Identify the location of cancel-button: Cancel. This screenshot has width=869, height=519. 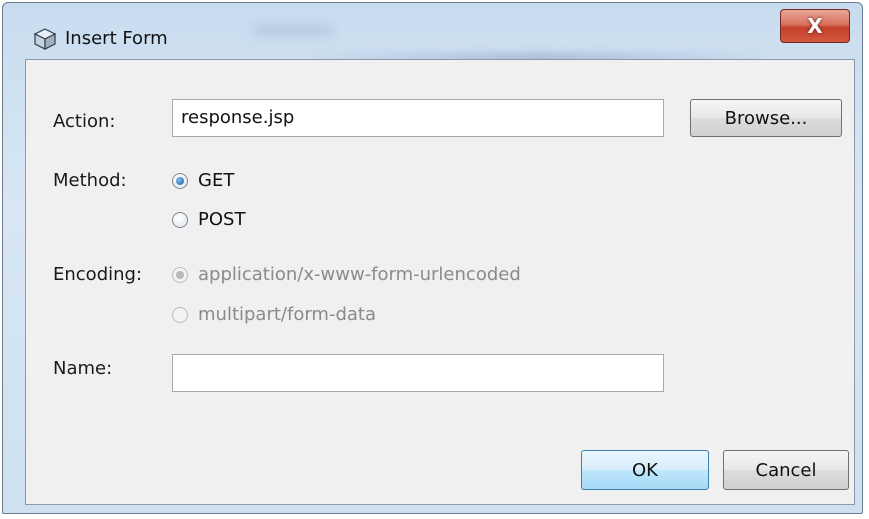
(786, 470).